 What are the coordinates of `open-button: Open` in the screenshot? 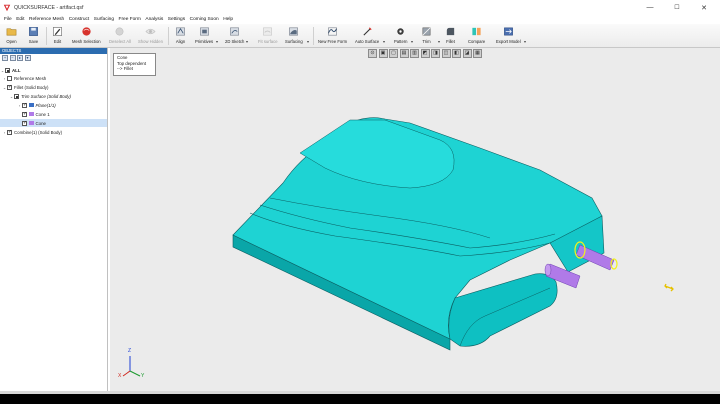 It's located at (11, 36).